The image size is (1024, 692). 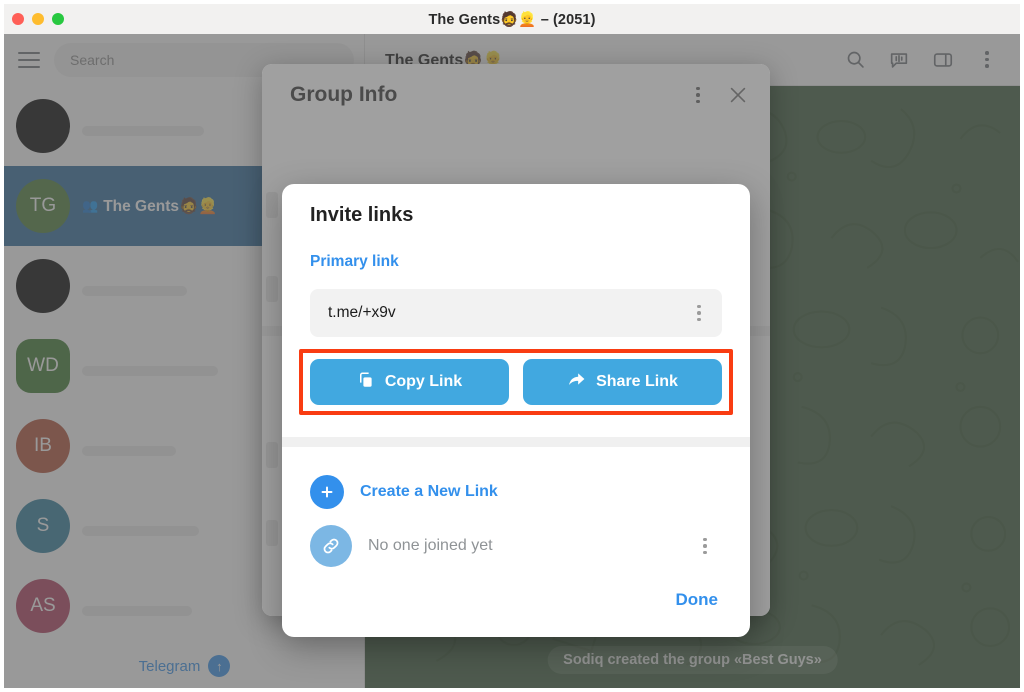 I want to click on copy-icon, so click(x=366, y=382).